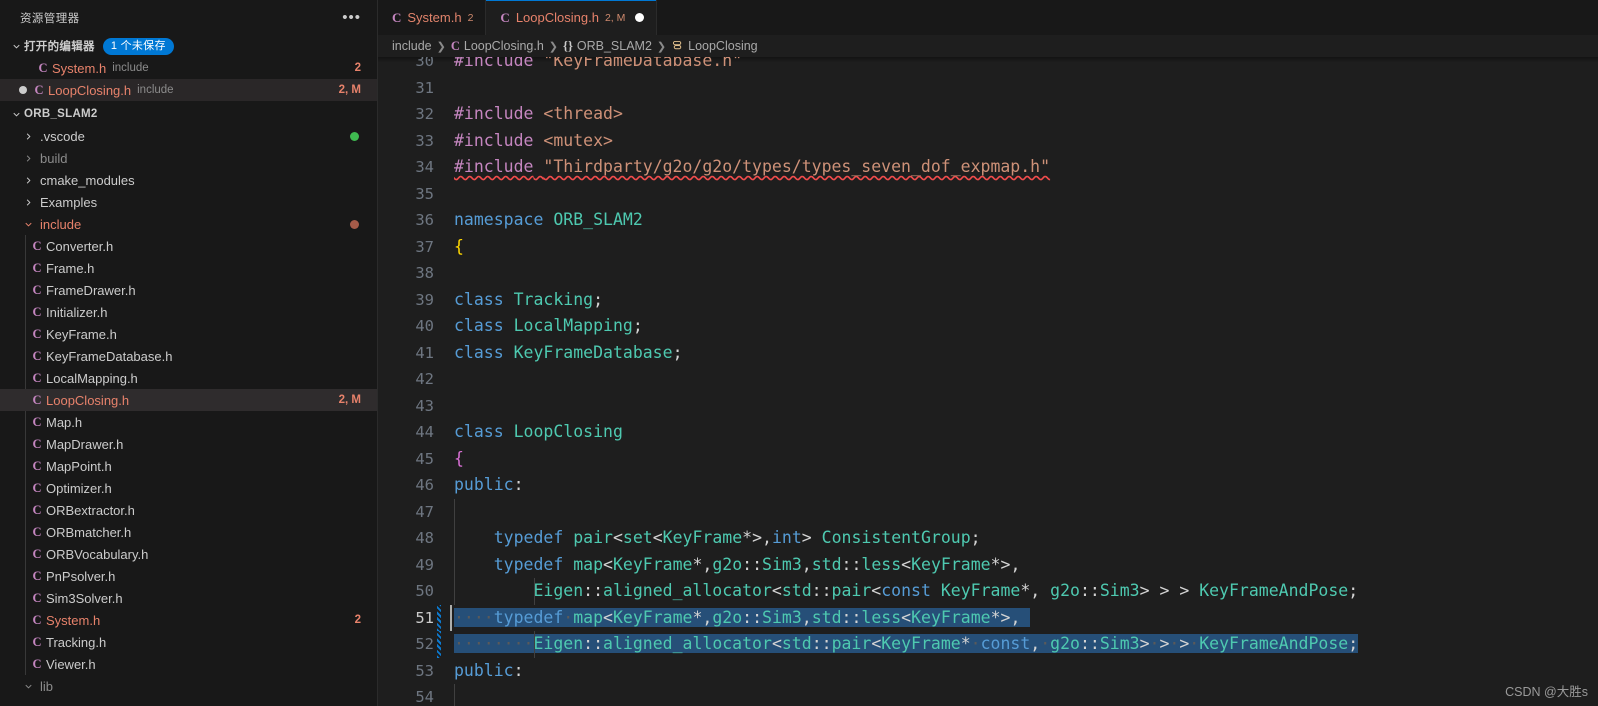 Image resolution: width=1598 pixels, height=706 pixels. I want to click on breadcrumb-item-include: include, so click(412, 46).